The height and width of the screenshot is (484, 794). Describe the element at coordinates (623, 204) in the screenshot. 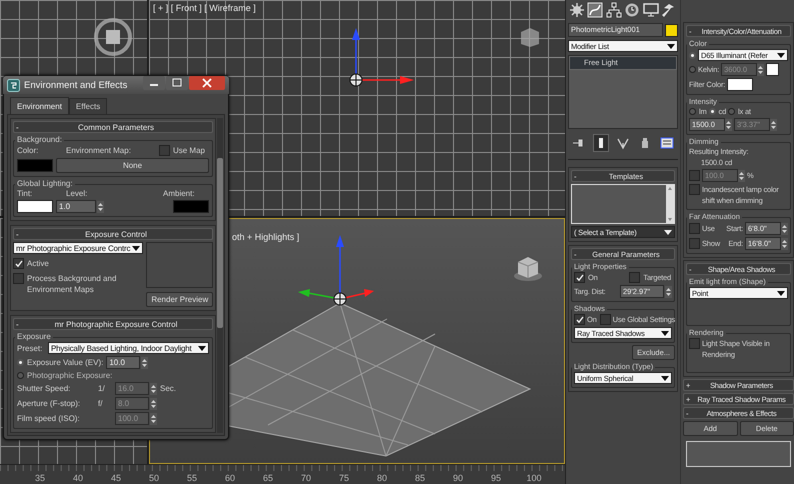

I see `template-list` at that location.